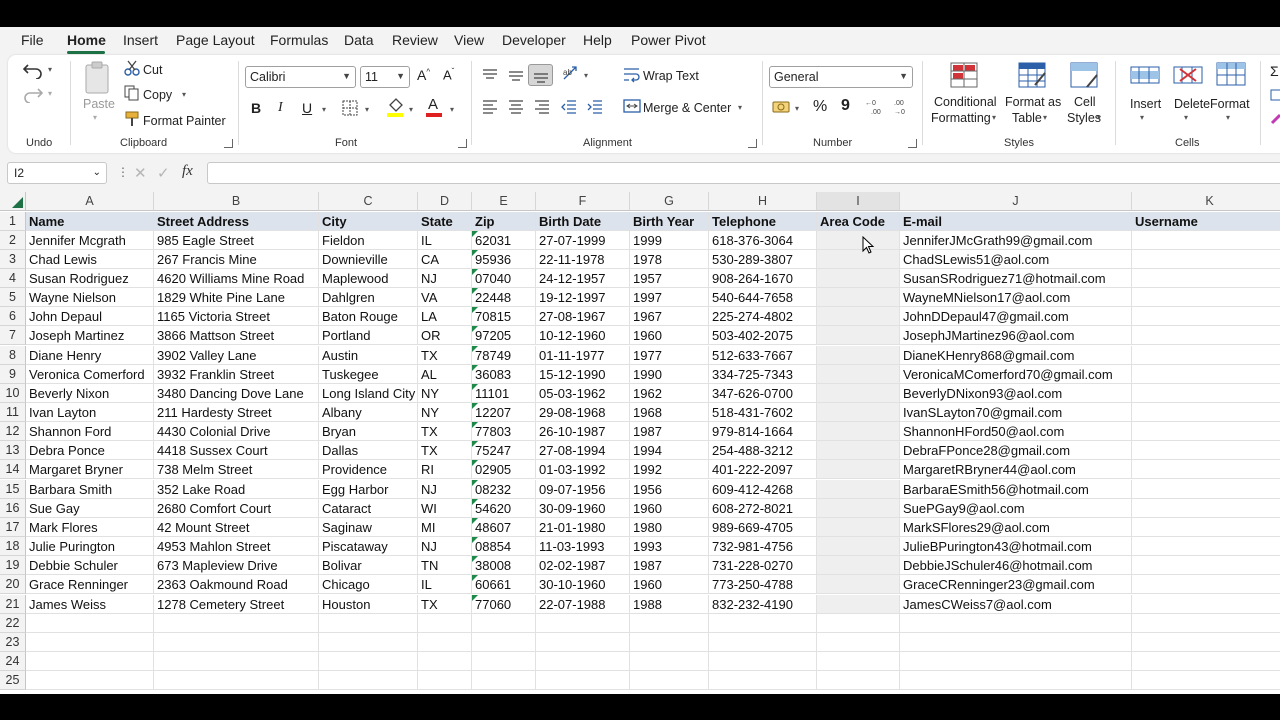  Describe the element at coordinates (236, 240) in the screenshot. I see `table-cell: 985 Eagle Street` at that location.